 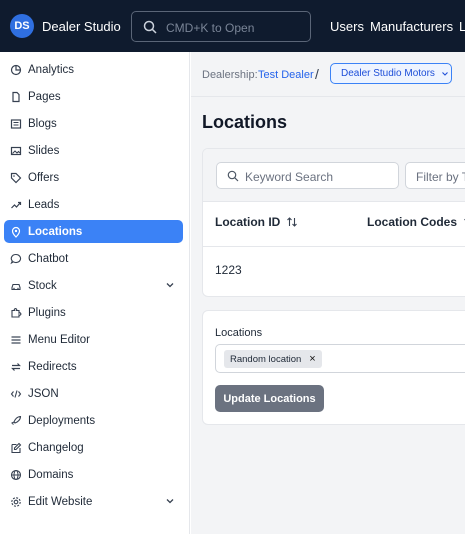 I want to click on sidebar-item-label: Redirects, so click(x=52, y=366).